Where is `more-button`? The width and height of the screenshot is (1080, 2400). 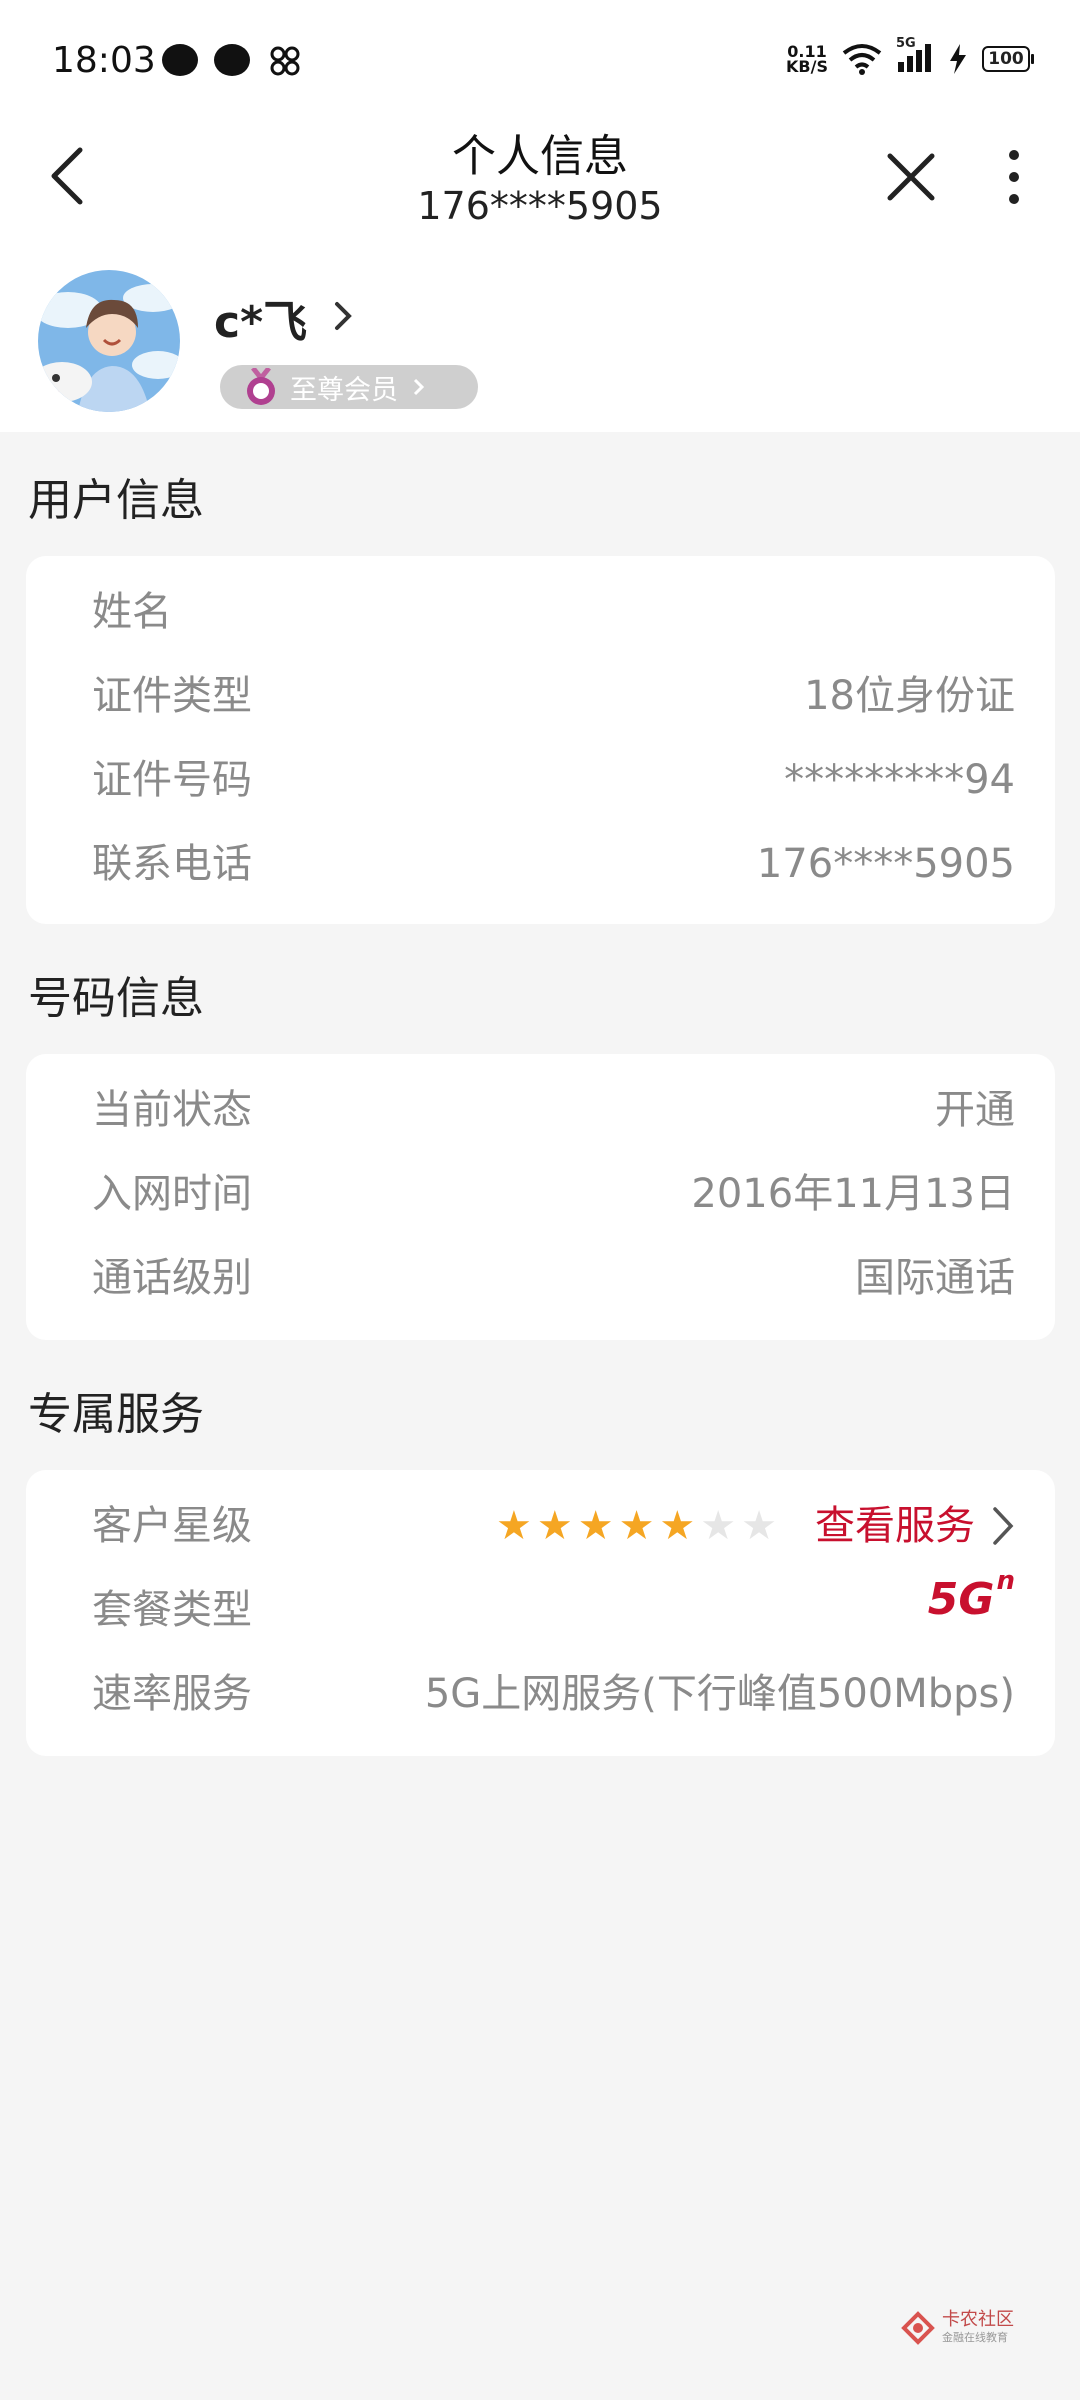
more-button is located at coordinates (1014, 177).